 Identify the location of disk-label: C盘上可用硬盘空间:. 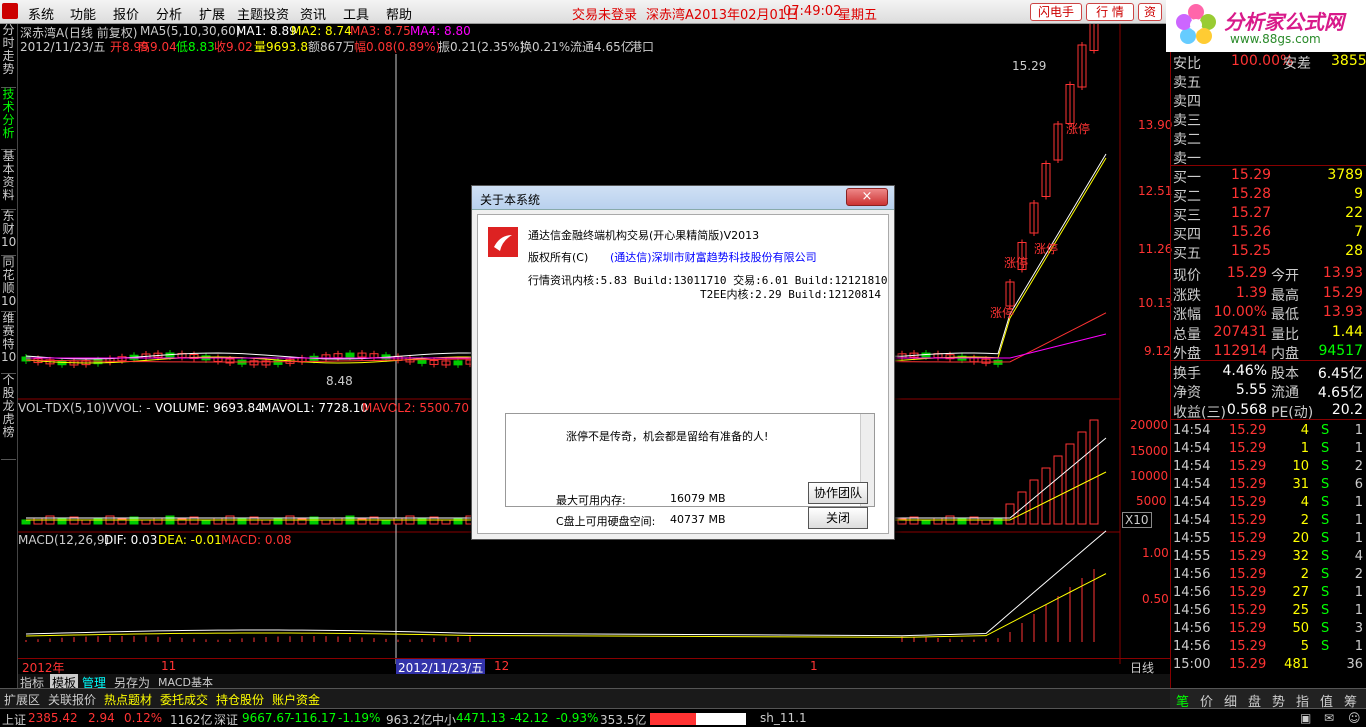
(606, 521).